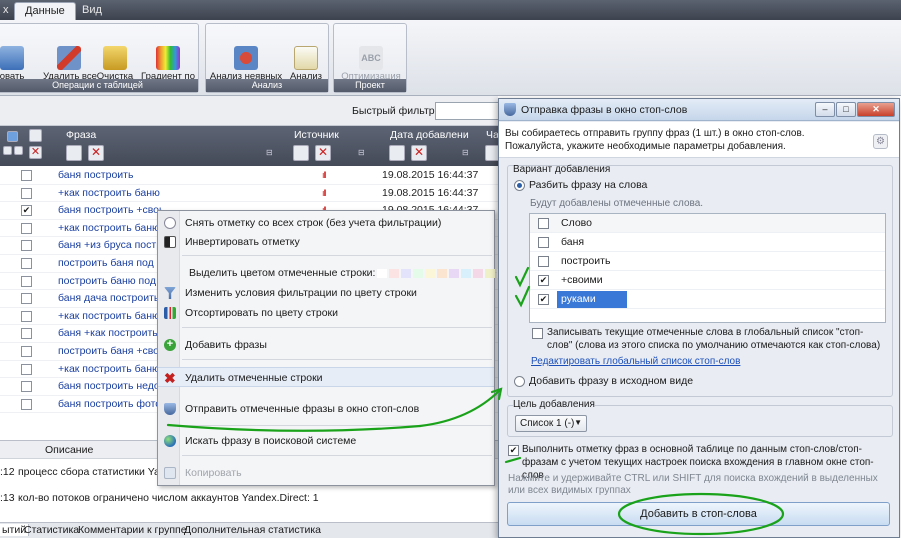  What do you see at coordinates (35, 135) in the screenshot?
I see `column-settings-icon` at bounding box center [35, 135].